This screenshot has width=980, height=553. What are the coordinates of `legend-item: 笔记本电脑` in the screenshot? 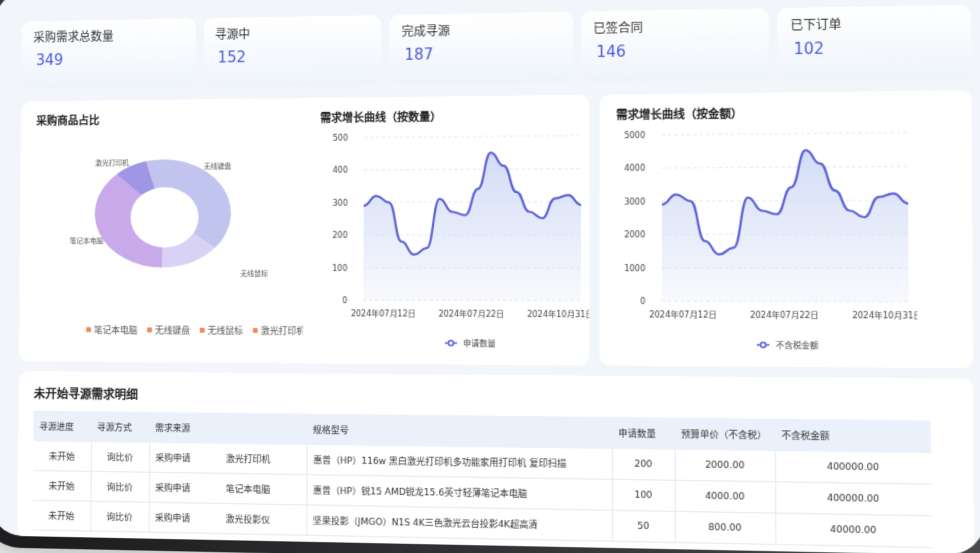 It's located at (111, 329).